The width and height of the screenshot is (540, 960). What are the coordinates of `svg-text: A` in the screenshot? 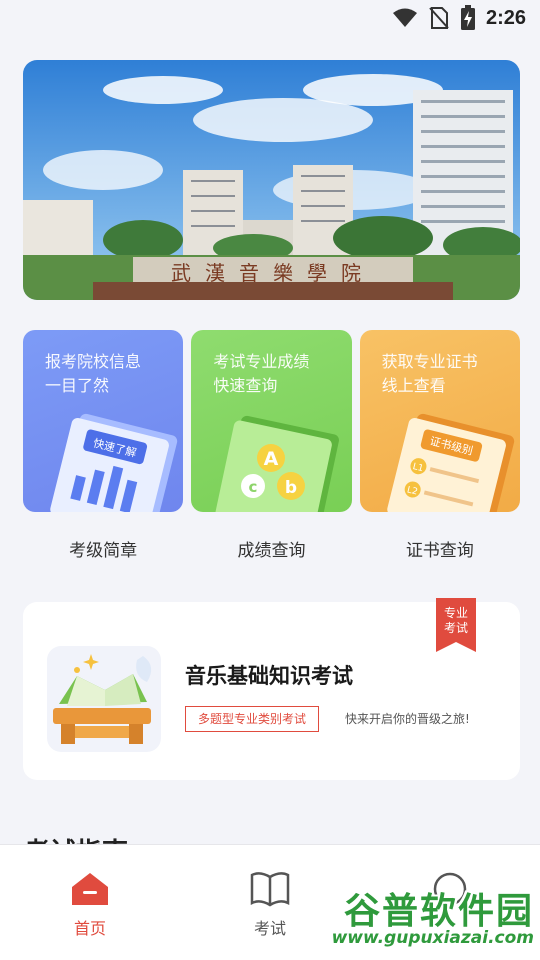 It's located at (271, 459).